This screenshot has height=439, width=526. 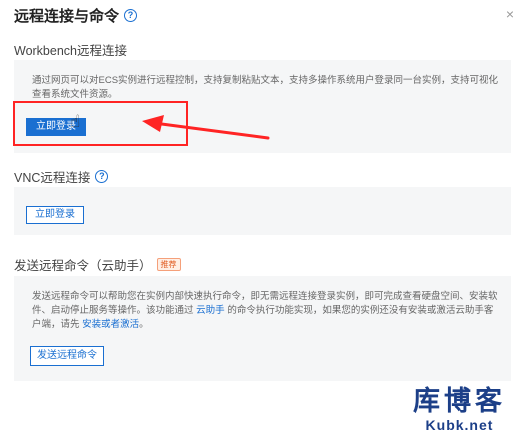 I want to click on send-remote-command-button: 发送远程命令, so click(x=67, y=356).